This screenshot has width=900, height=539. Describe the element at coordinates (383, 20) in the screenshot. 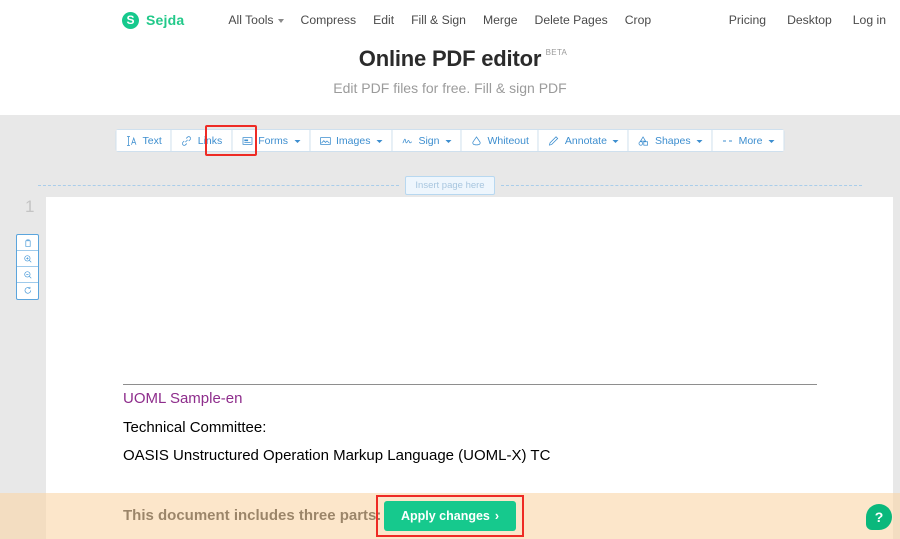

I see `nav-item-edit: Edit` at that location.